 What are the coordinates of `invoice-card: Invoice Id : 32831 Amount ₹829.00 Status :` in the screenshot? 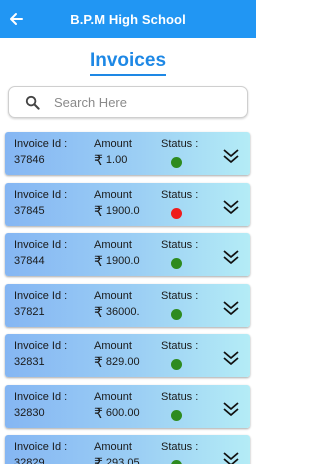 It's located at (127, 355).